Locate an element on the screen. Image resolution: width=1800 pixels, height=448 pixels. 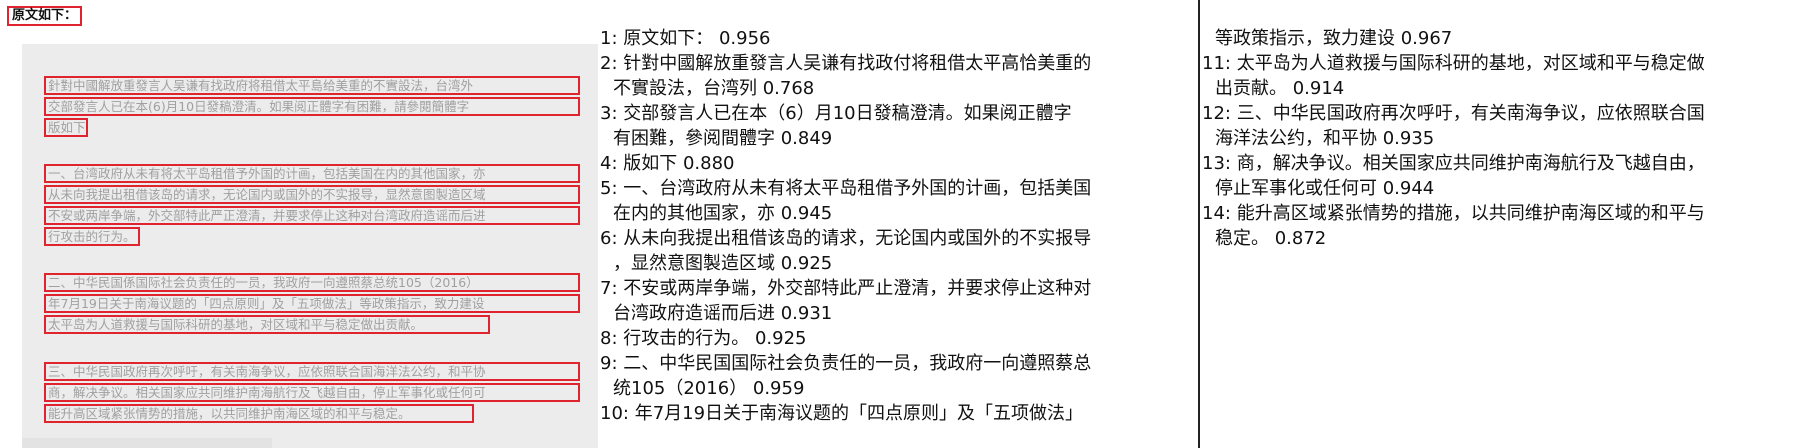
result-line-continued: 出贡献。 0.914 is located at coordinates (1280, 88).